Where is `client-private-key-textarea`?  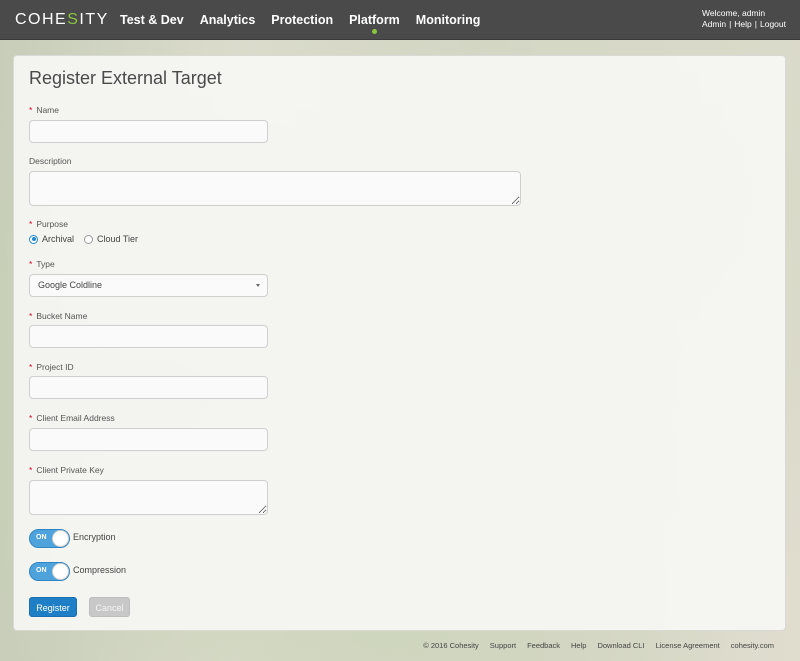
client-private-key-textarea is located at coordinates (148, 497).